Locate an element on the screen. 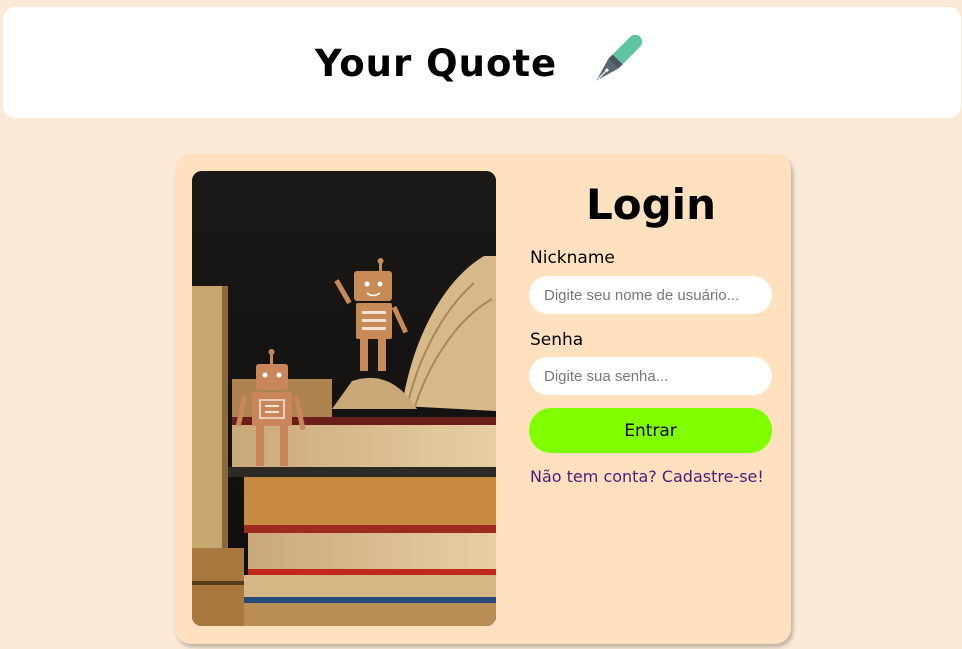 Image resolution: width=962 pixels, height=649 pixels. nickname-label: Nickname is located at coordinates (572, 258).